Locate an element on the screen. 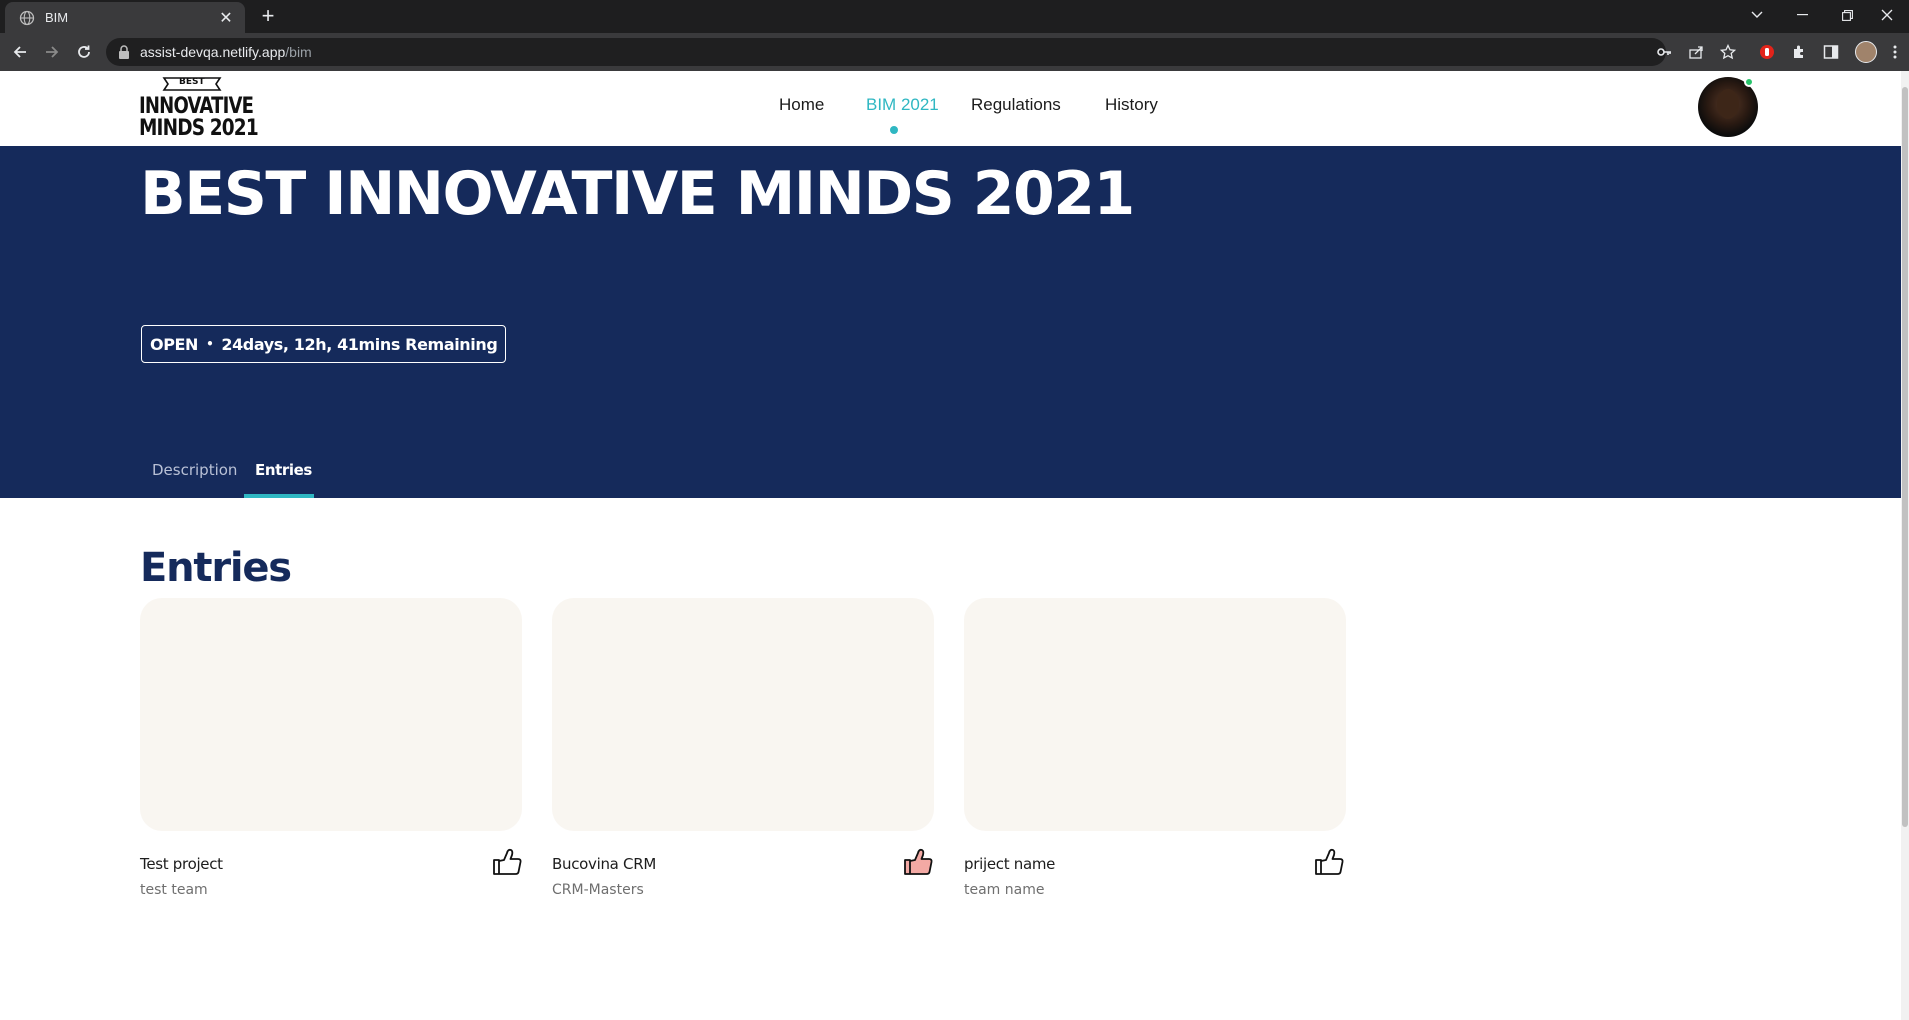 The height and width of the screenshot is (1020, 1909). browser-menu-icon is located at coordinates (1895, 52).